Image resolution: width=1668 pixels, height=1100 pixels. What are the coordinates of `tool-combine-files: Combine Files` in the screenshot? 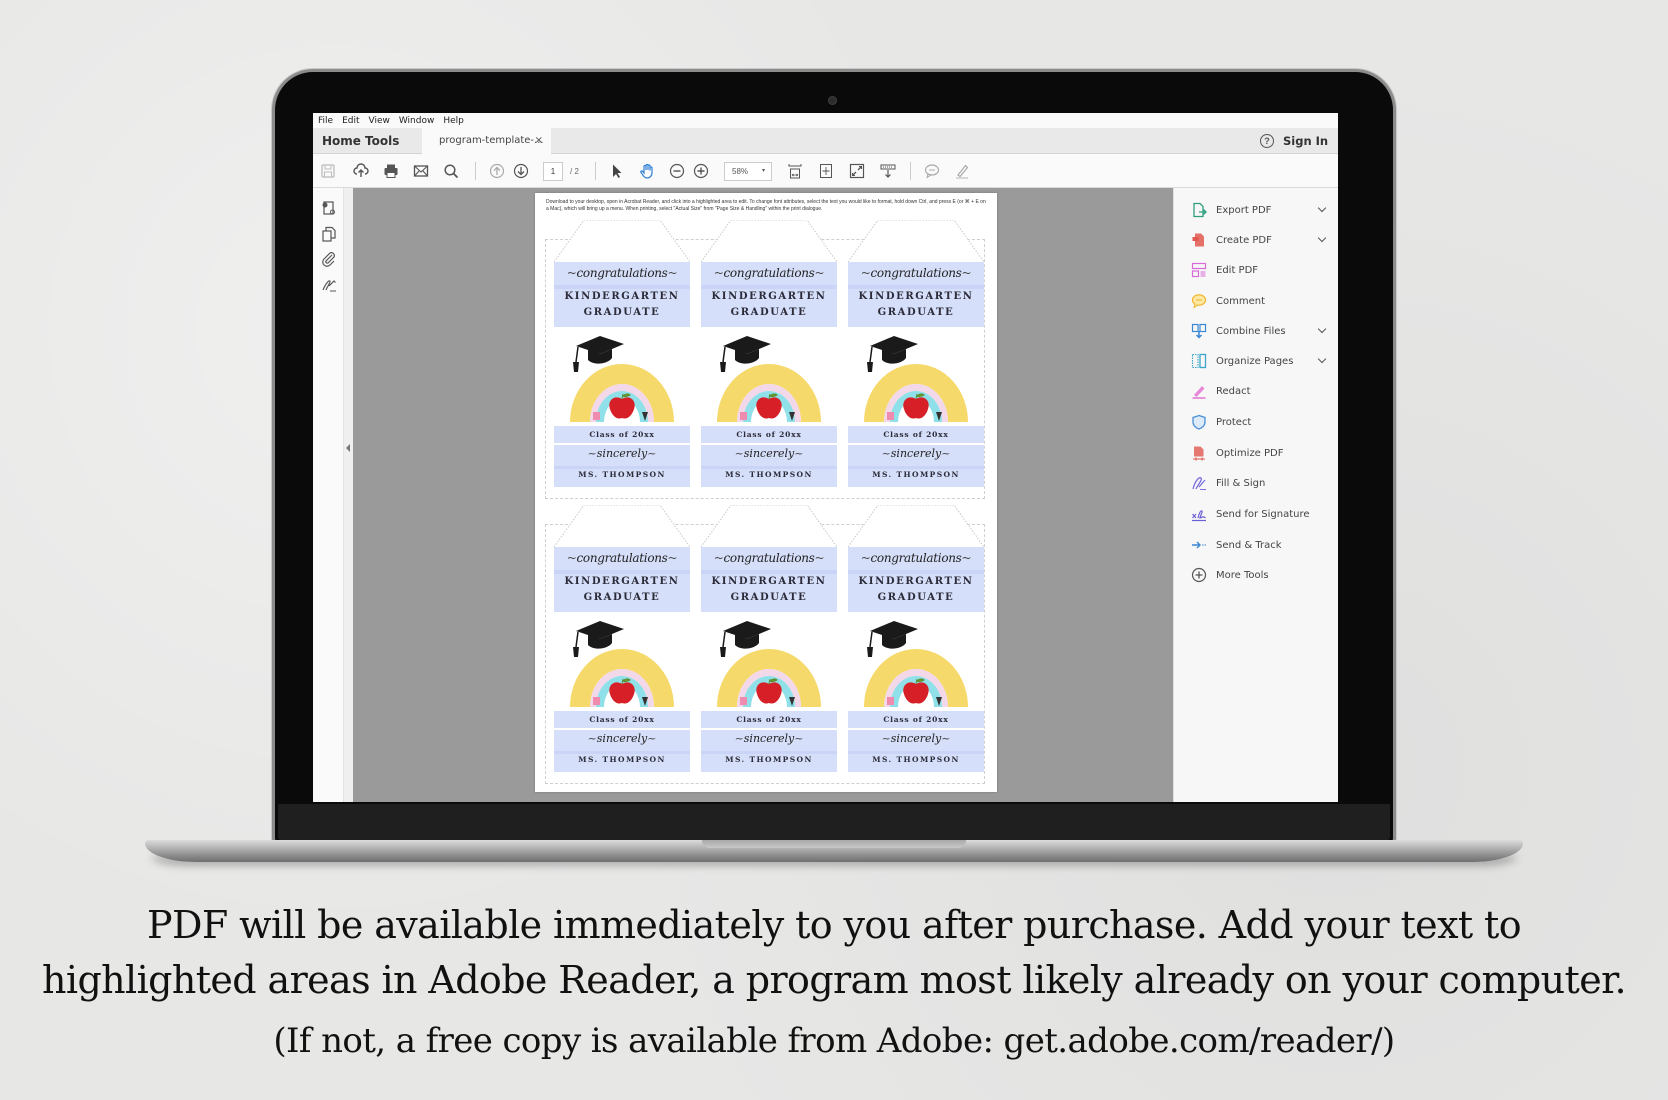 It's located at (1261, 331).